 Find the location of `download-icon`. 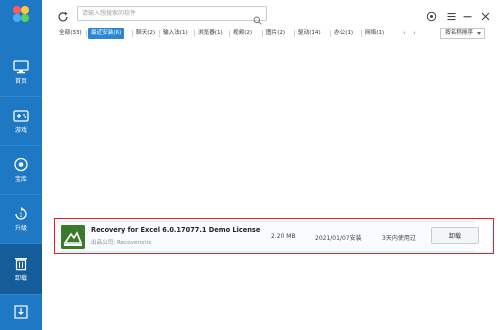

download-icon is located at coordinates (21, 312).